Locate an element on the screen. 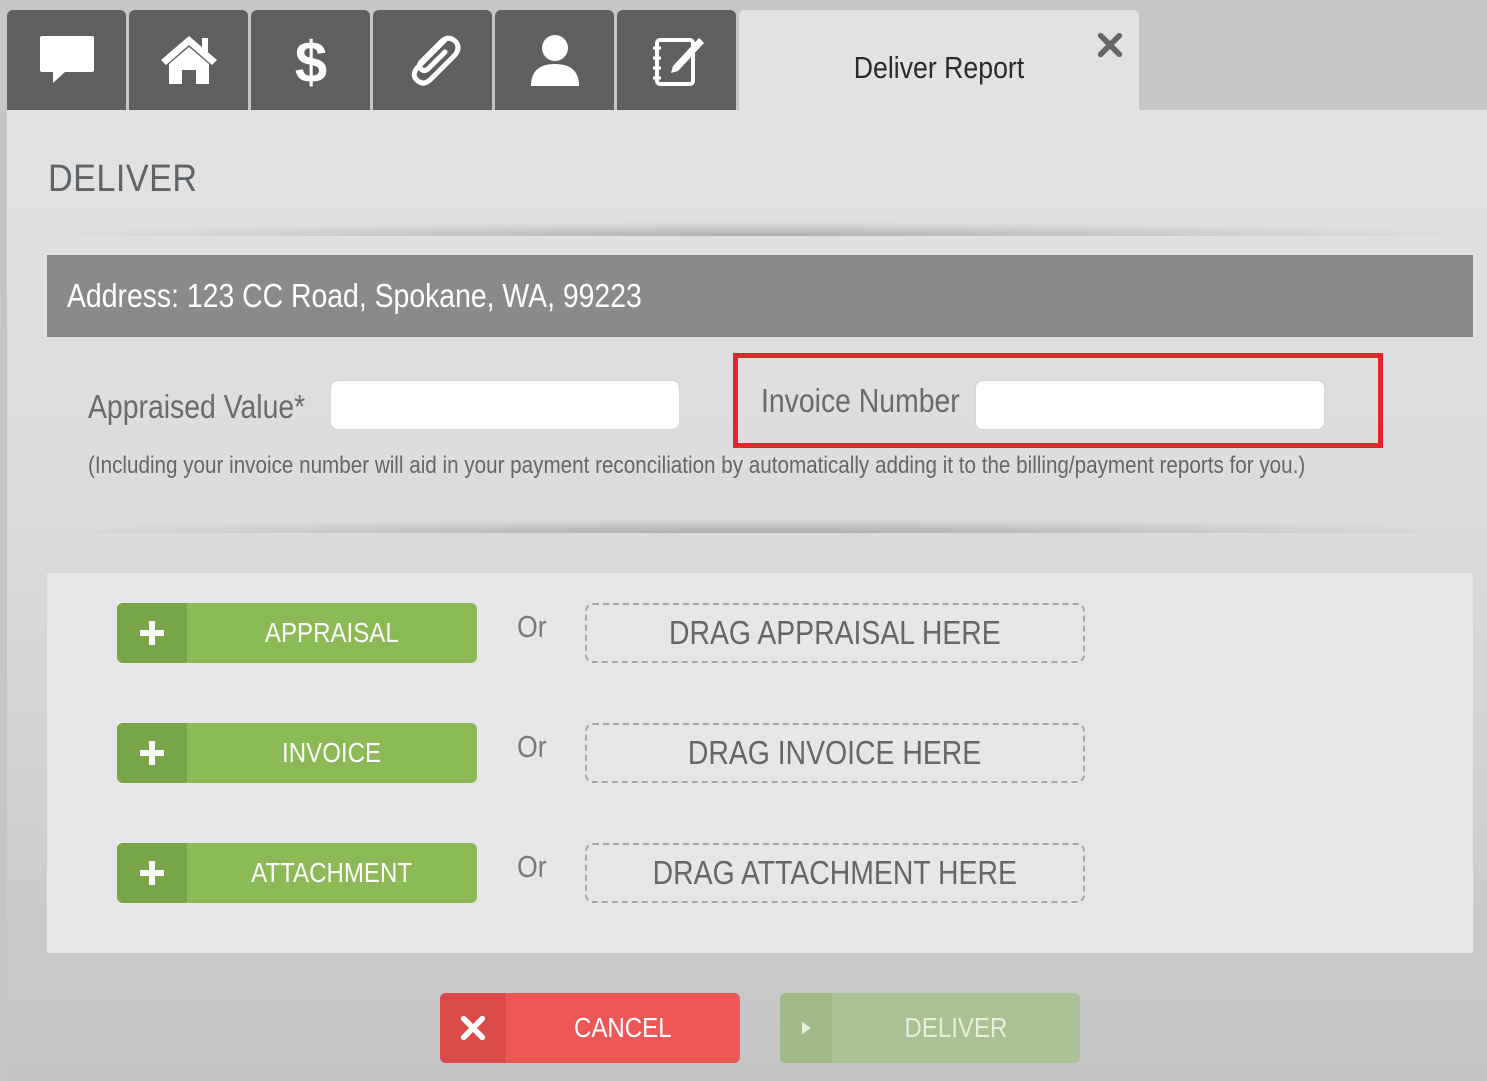 This screenshot has height=1081, width=1487. tab-contact is located at coordinates (554, 60).